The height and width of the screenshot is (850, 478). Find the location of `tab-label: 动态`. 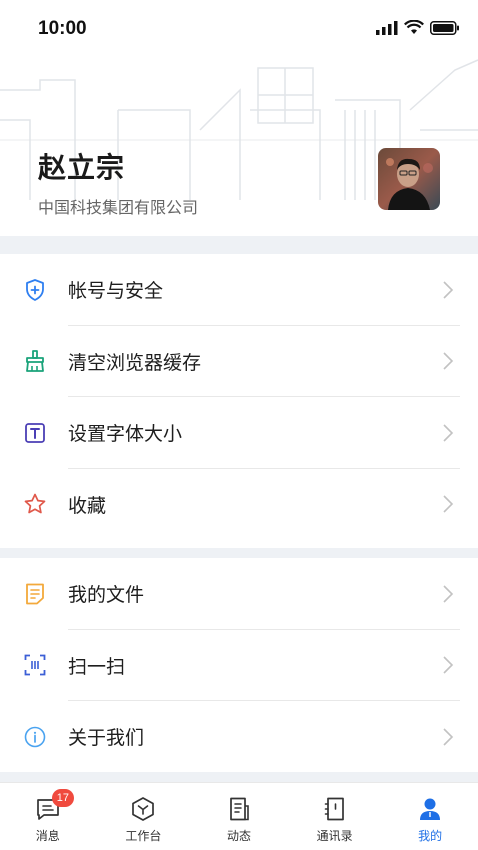

tab-label: 动态 is located at coordinates (238, 836).